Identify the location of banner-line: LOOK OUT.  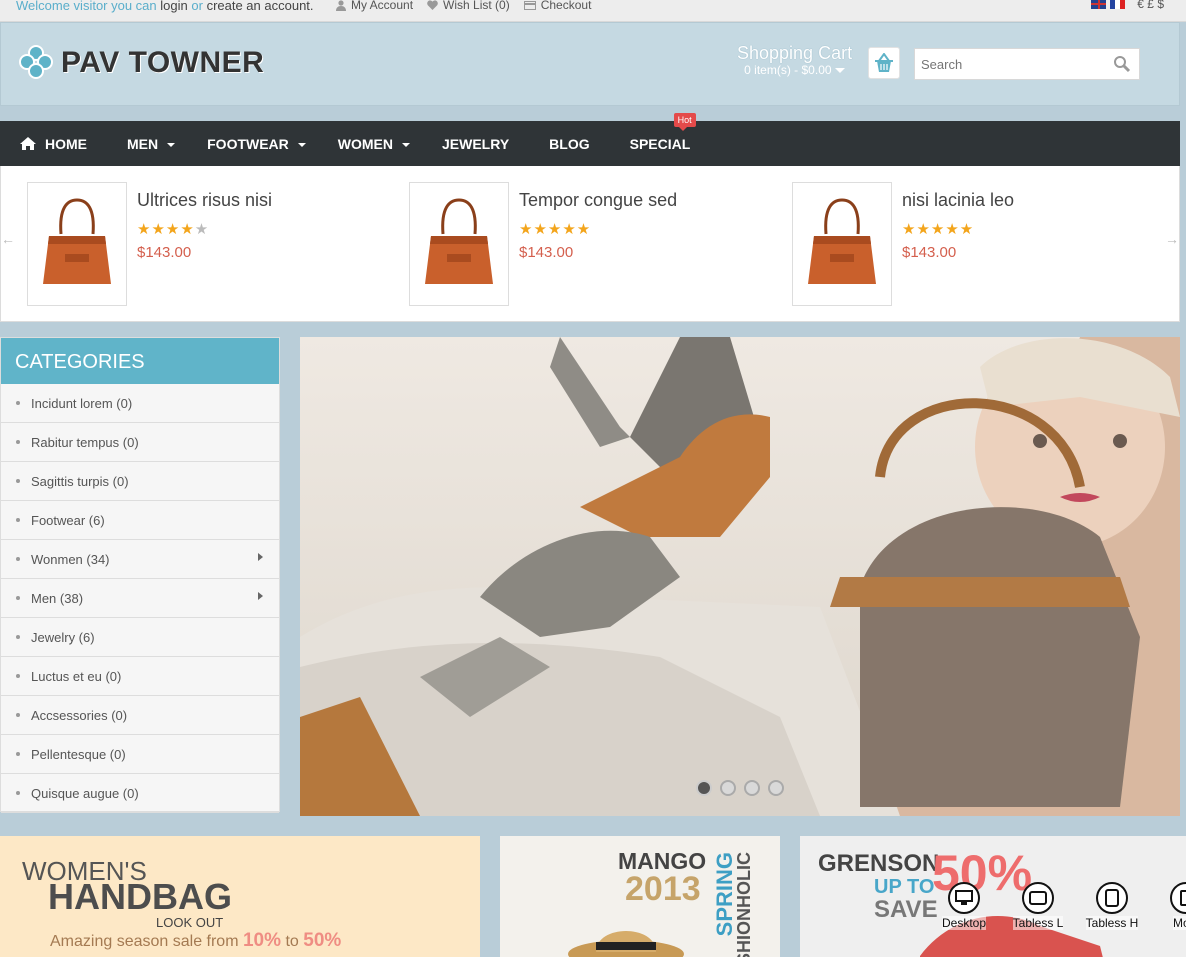
(190, 922).